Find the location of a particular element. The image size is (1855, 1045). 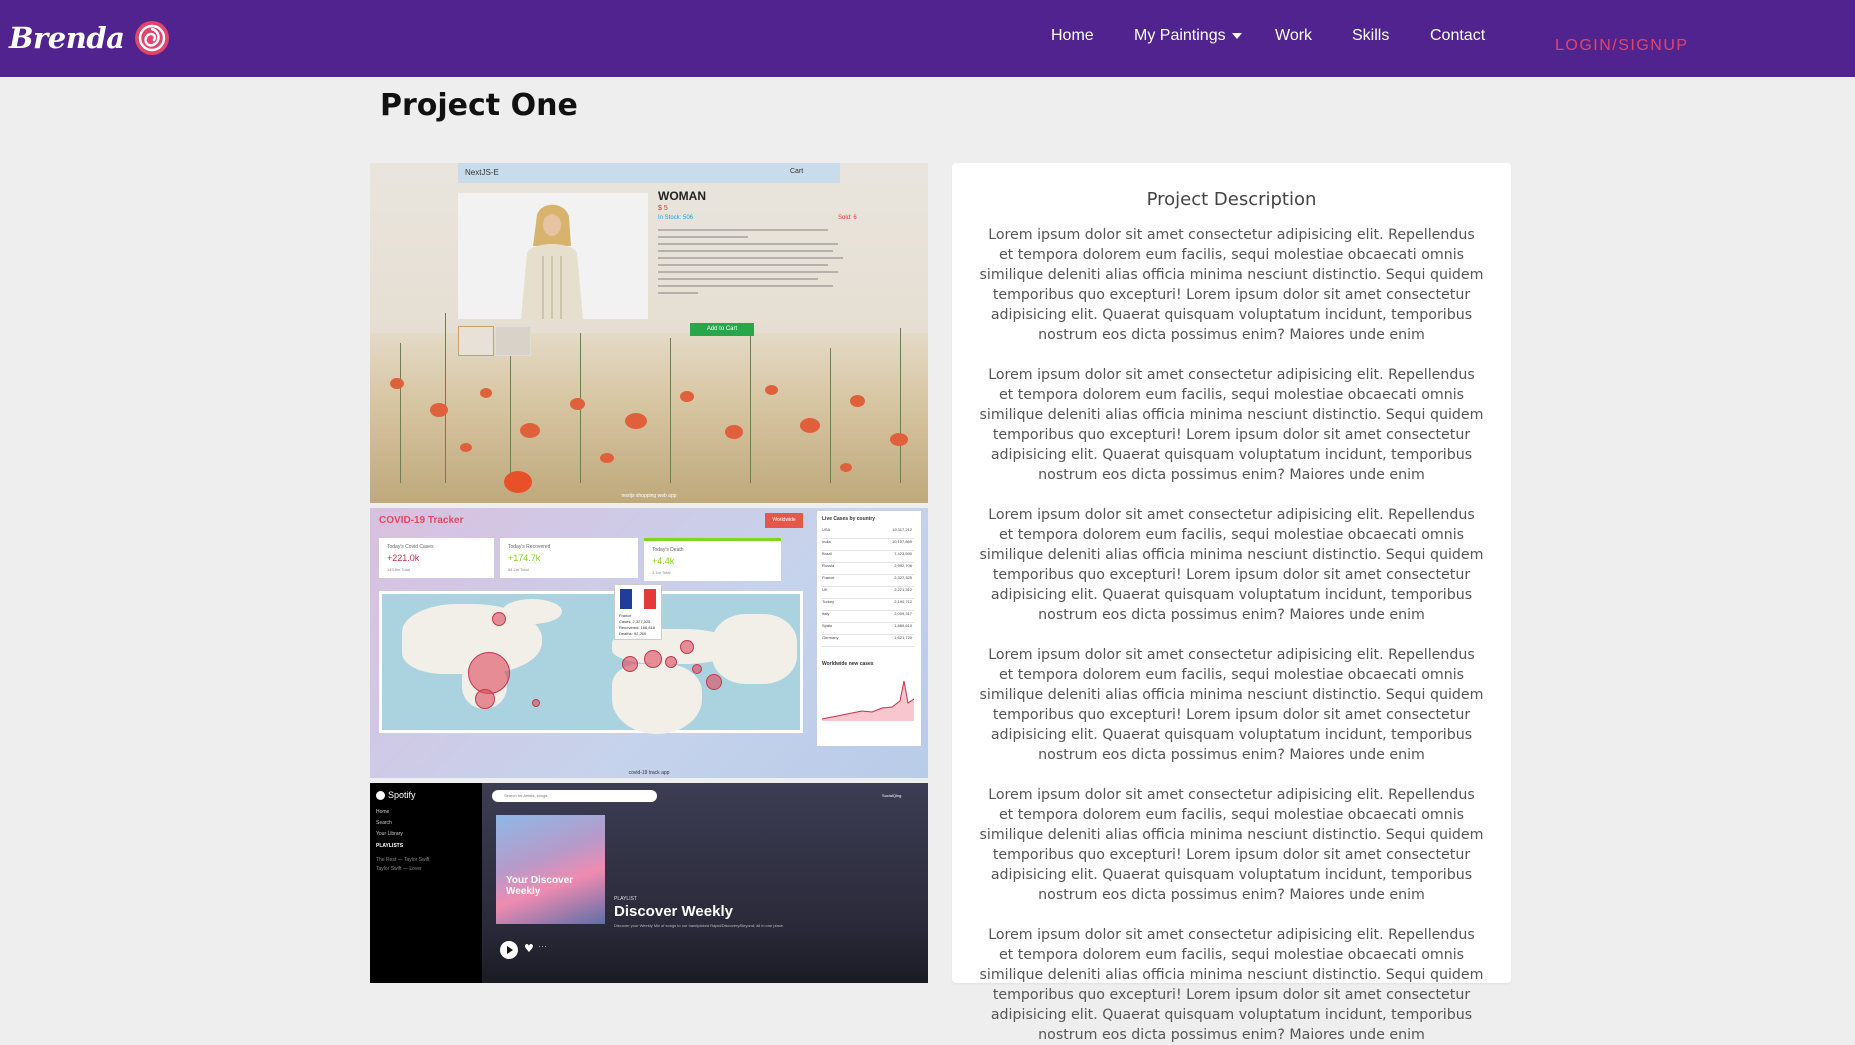

product-description-lines is located at coordinates (753, 264).